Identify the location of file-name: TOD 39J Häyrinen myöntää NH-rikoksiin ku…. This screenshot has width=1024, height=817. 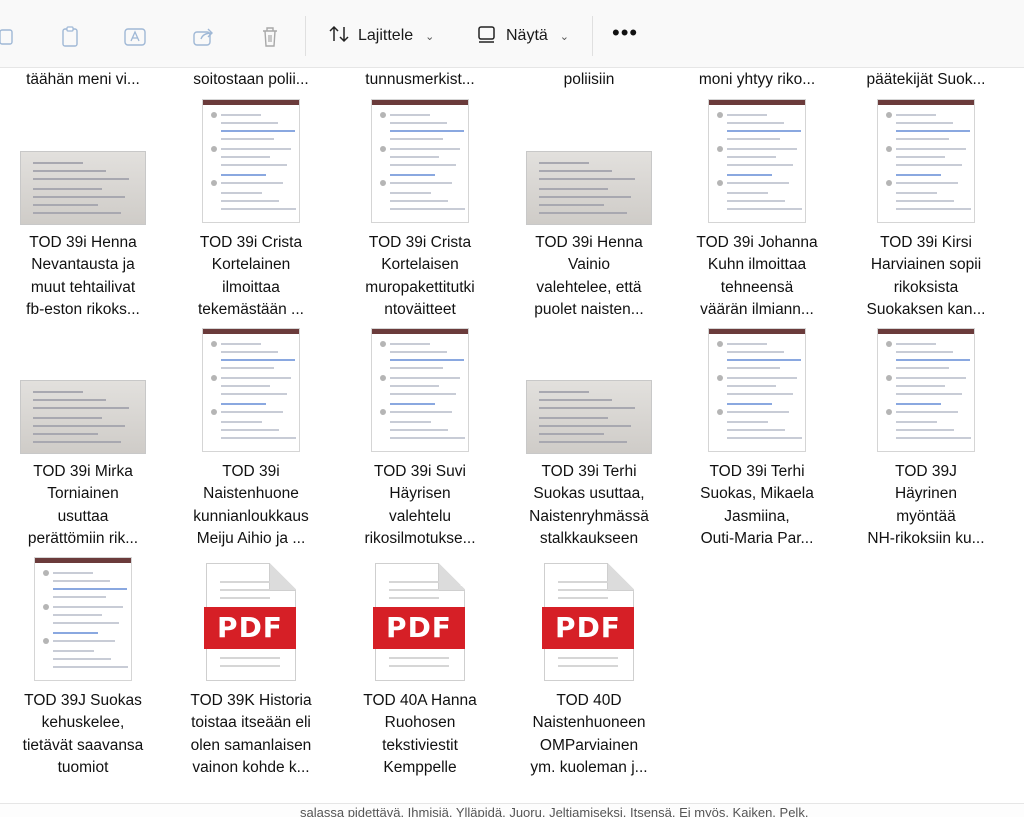
(926, 506).